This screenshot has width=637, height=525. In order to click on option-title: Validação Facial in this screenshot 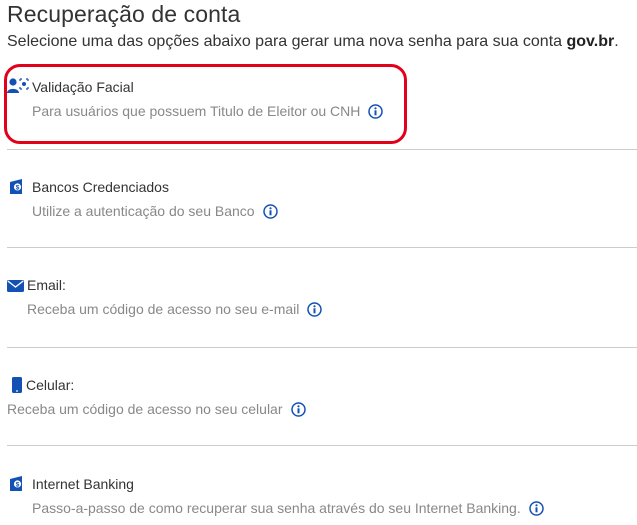, I will do `click(83, 87)`.